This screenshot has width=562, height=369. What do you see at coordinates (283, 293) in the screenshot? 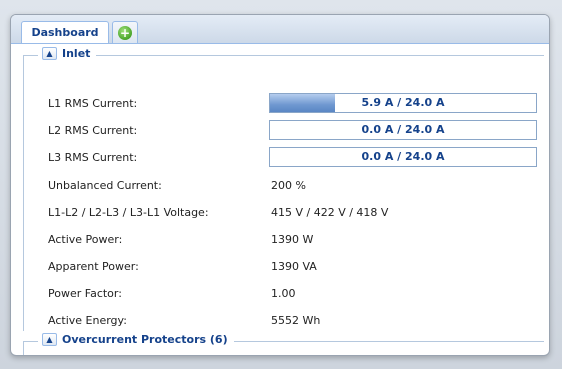
I see `power-factor-value: 1.00` at bounding box center [283, 293].